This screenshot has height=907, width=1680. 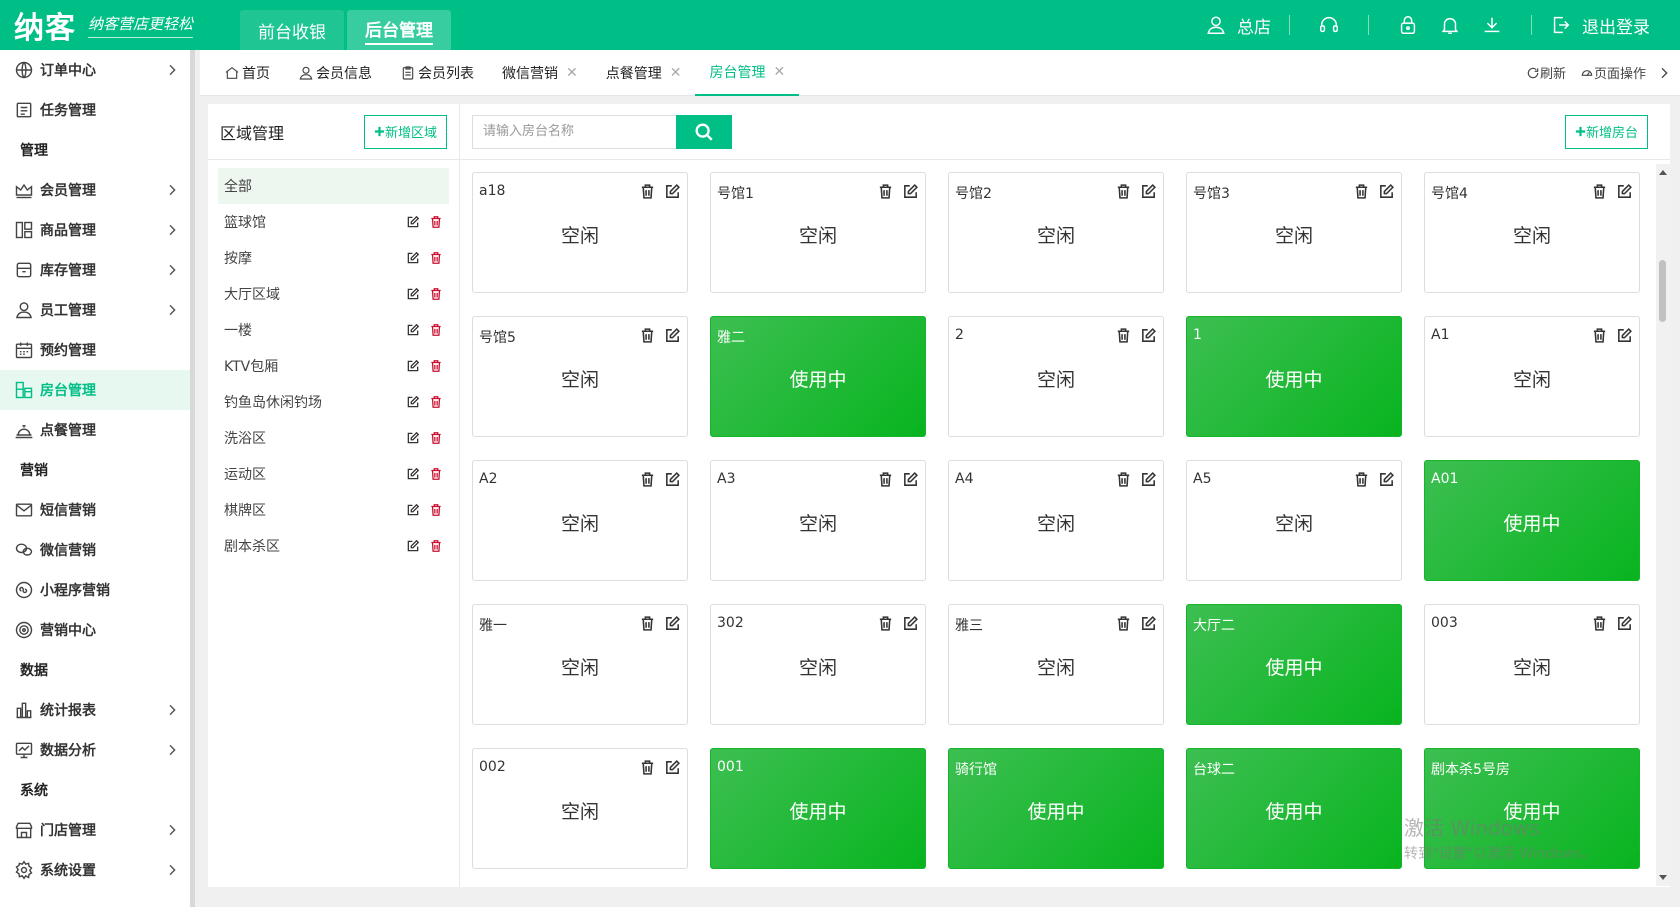 What do you see at coordinates (333, 402) in the screenshot?
I see `area-list-item: 钓鱼岛休闲钓场` at bounding box center [333, 402].